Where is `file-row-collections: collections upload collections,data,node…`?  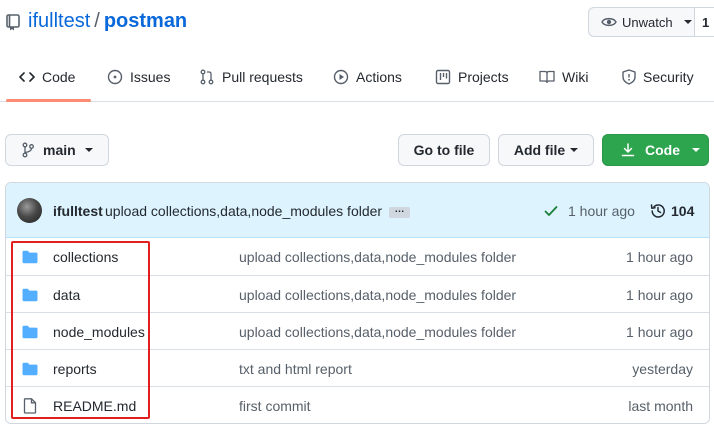 file-row-collections: collections upload collections,data,node… is located at coordinates (357, 256).